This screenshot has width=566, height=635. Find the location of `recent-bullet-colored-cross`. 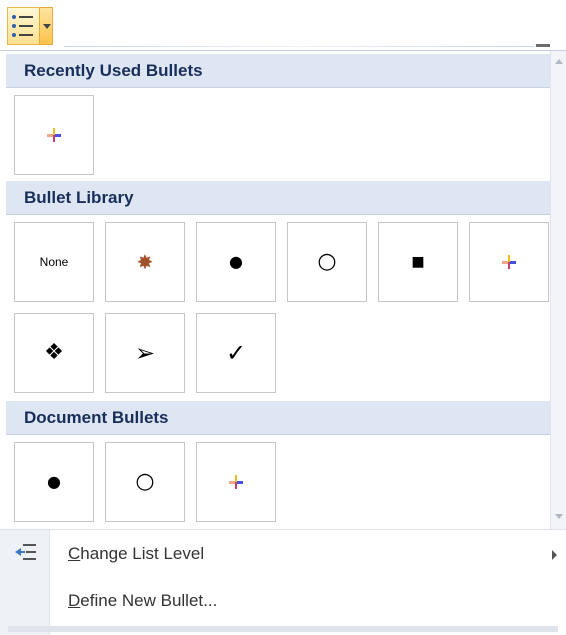

recent-bullet-colored-cross is located at coordinates (54, 135).